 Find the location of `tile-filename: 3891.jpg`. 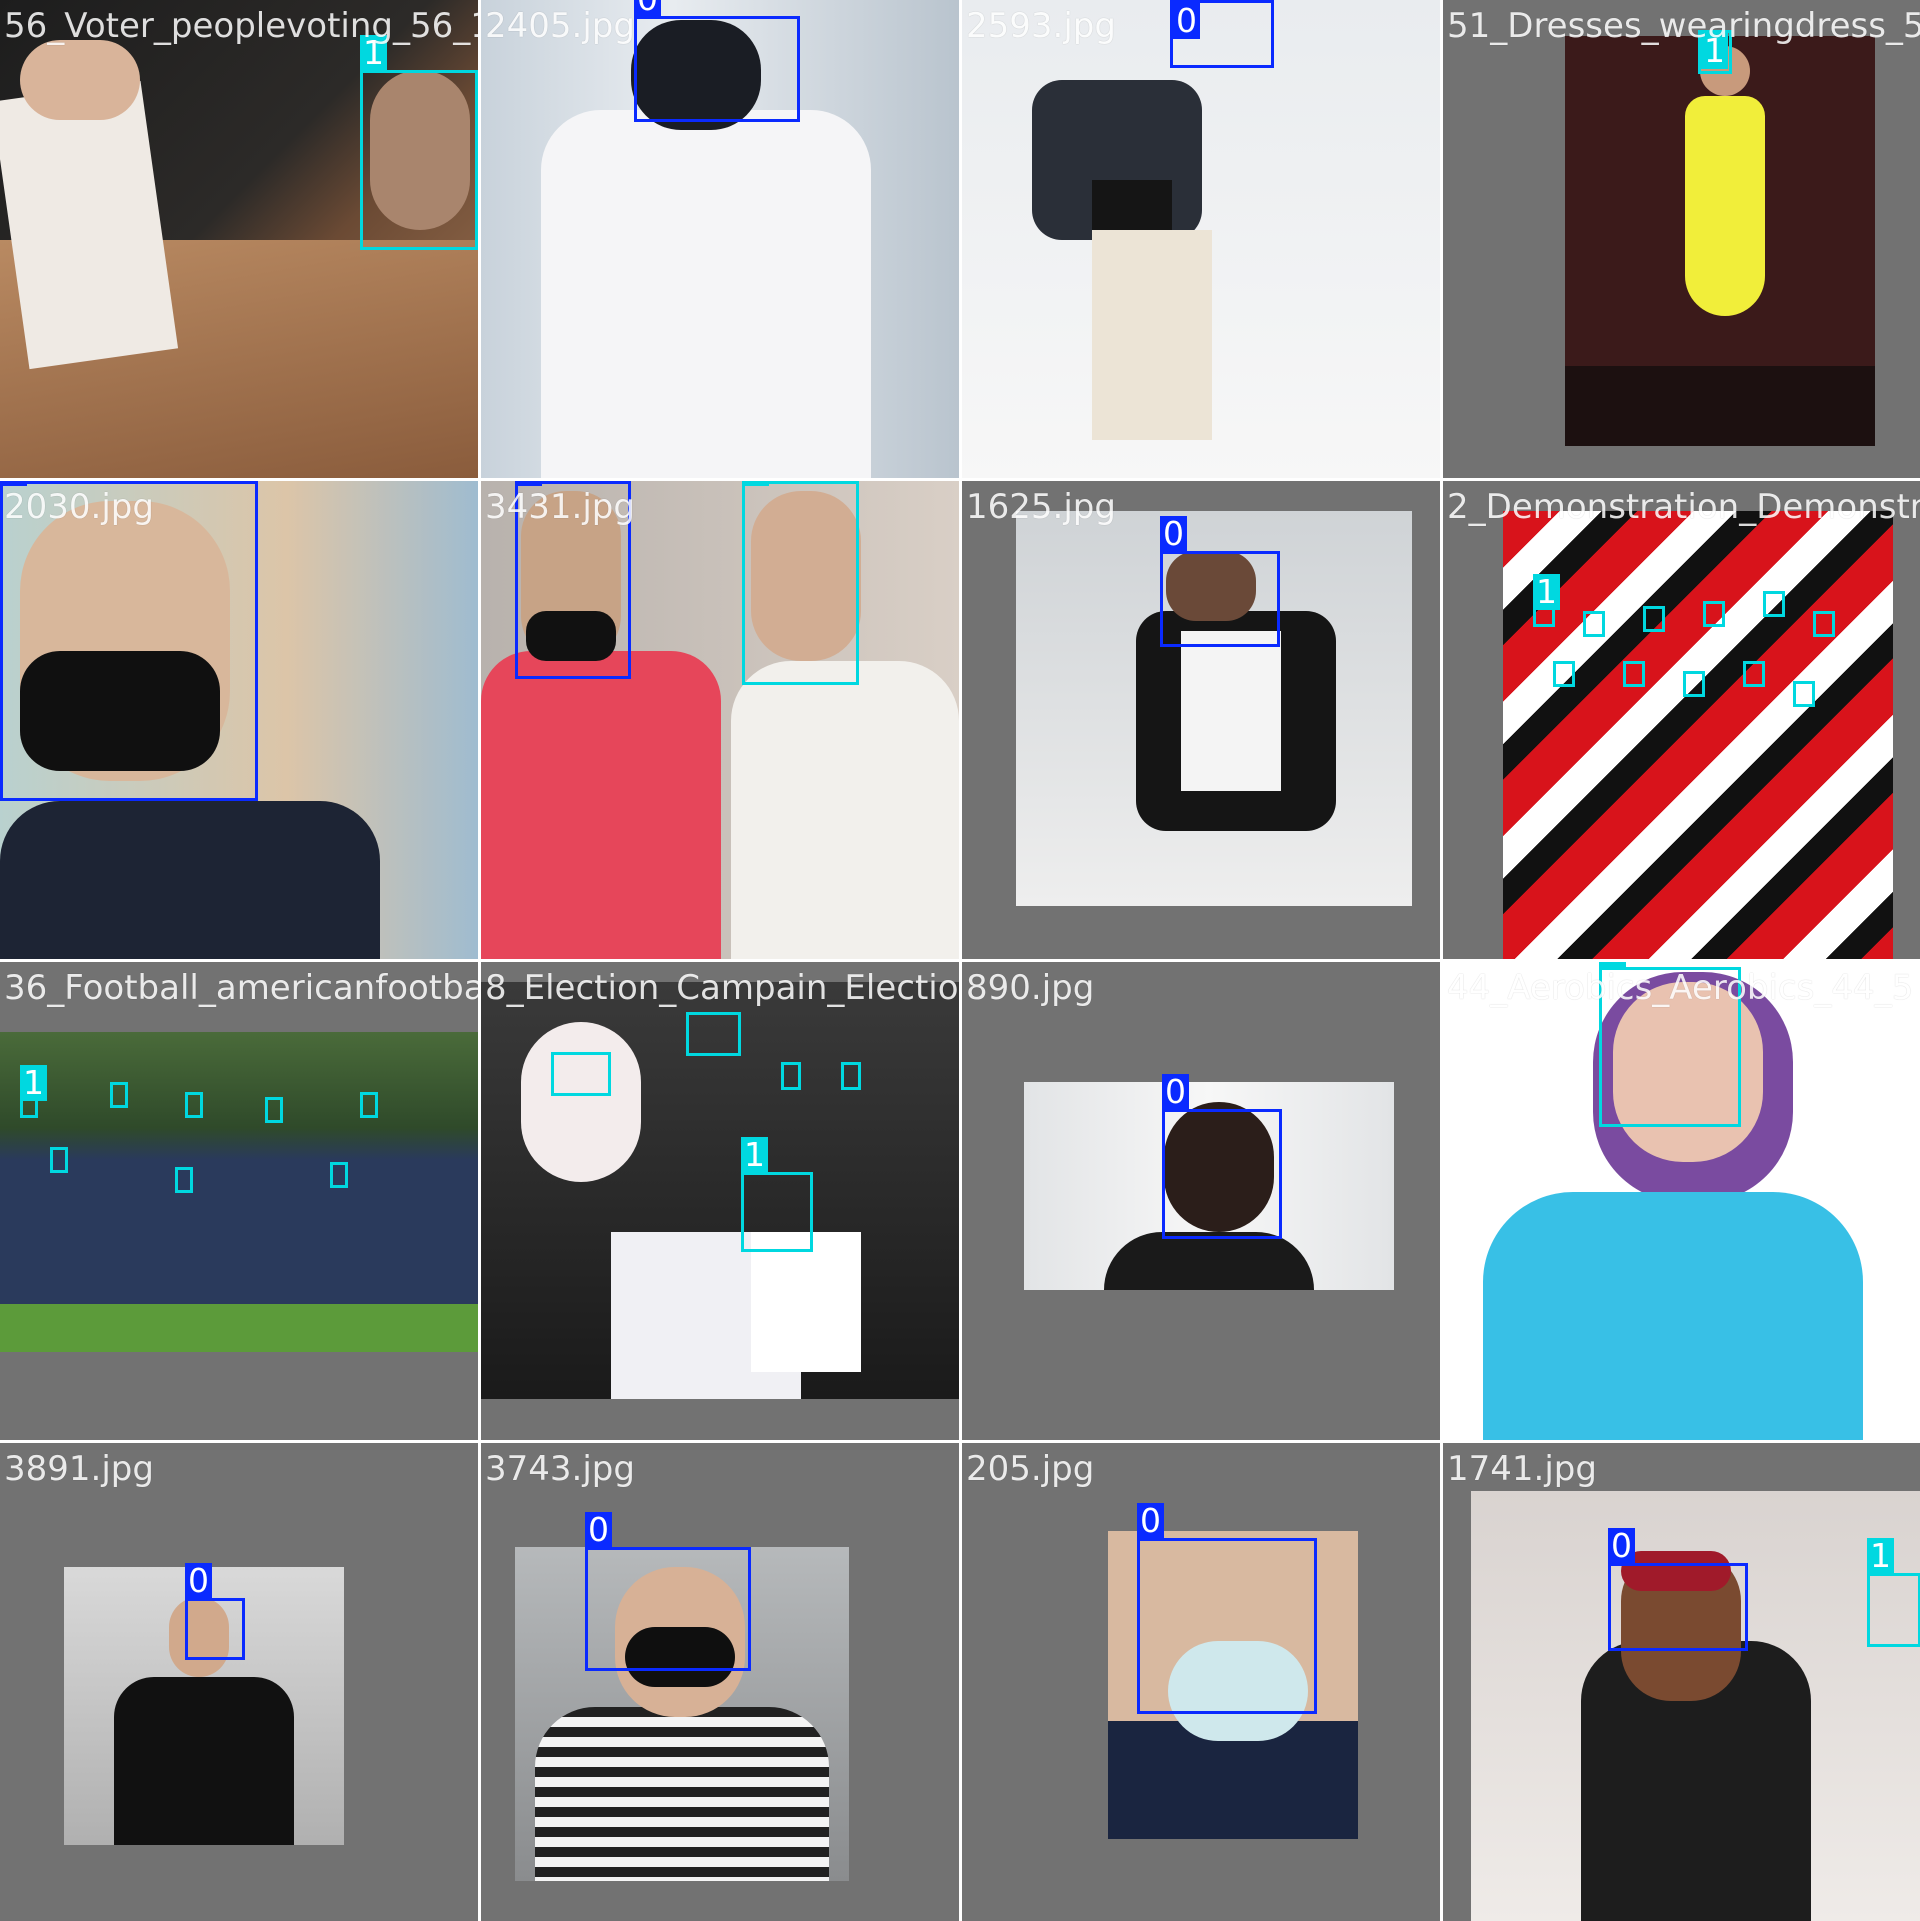

tile-filename: 3891.jpg is located at coordinates (79, 1469).